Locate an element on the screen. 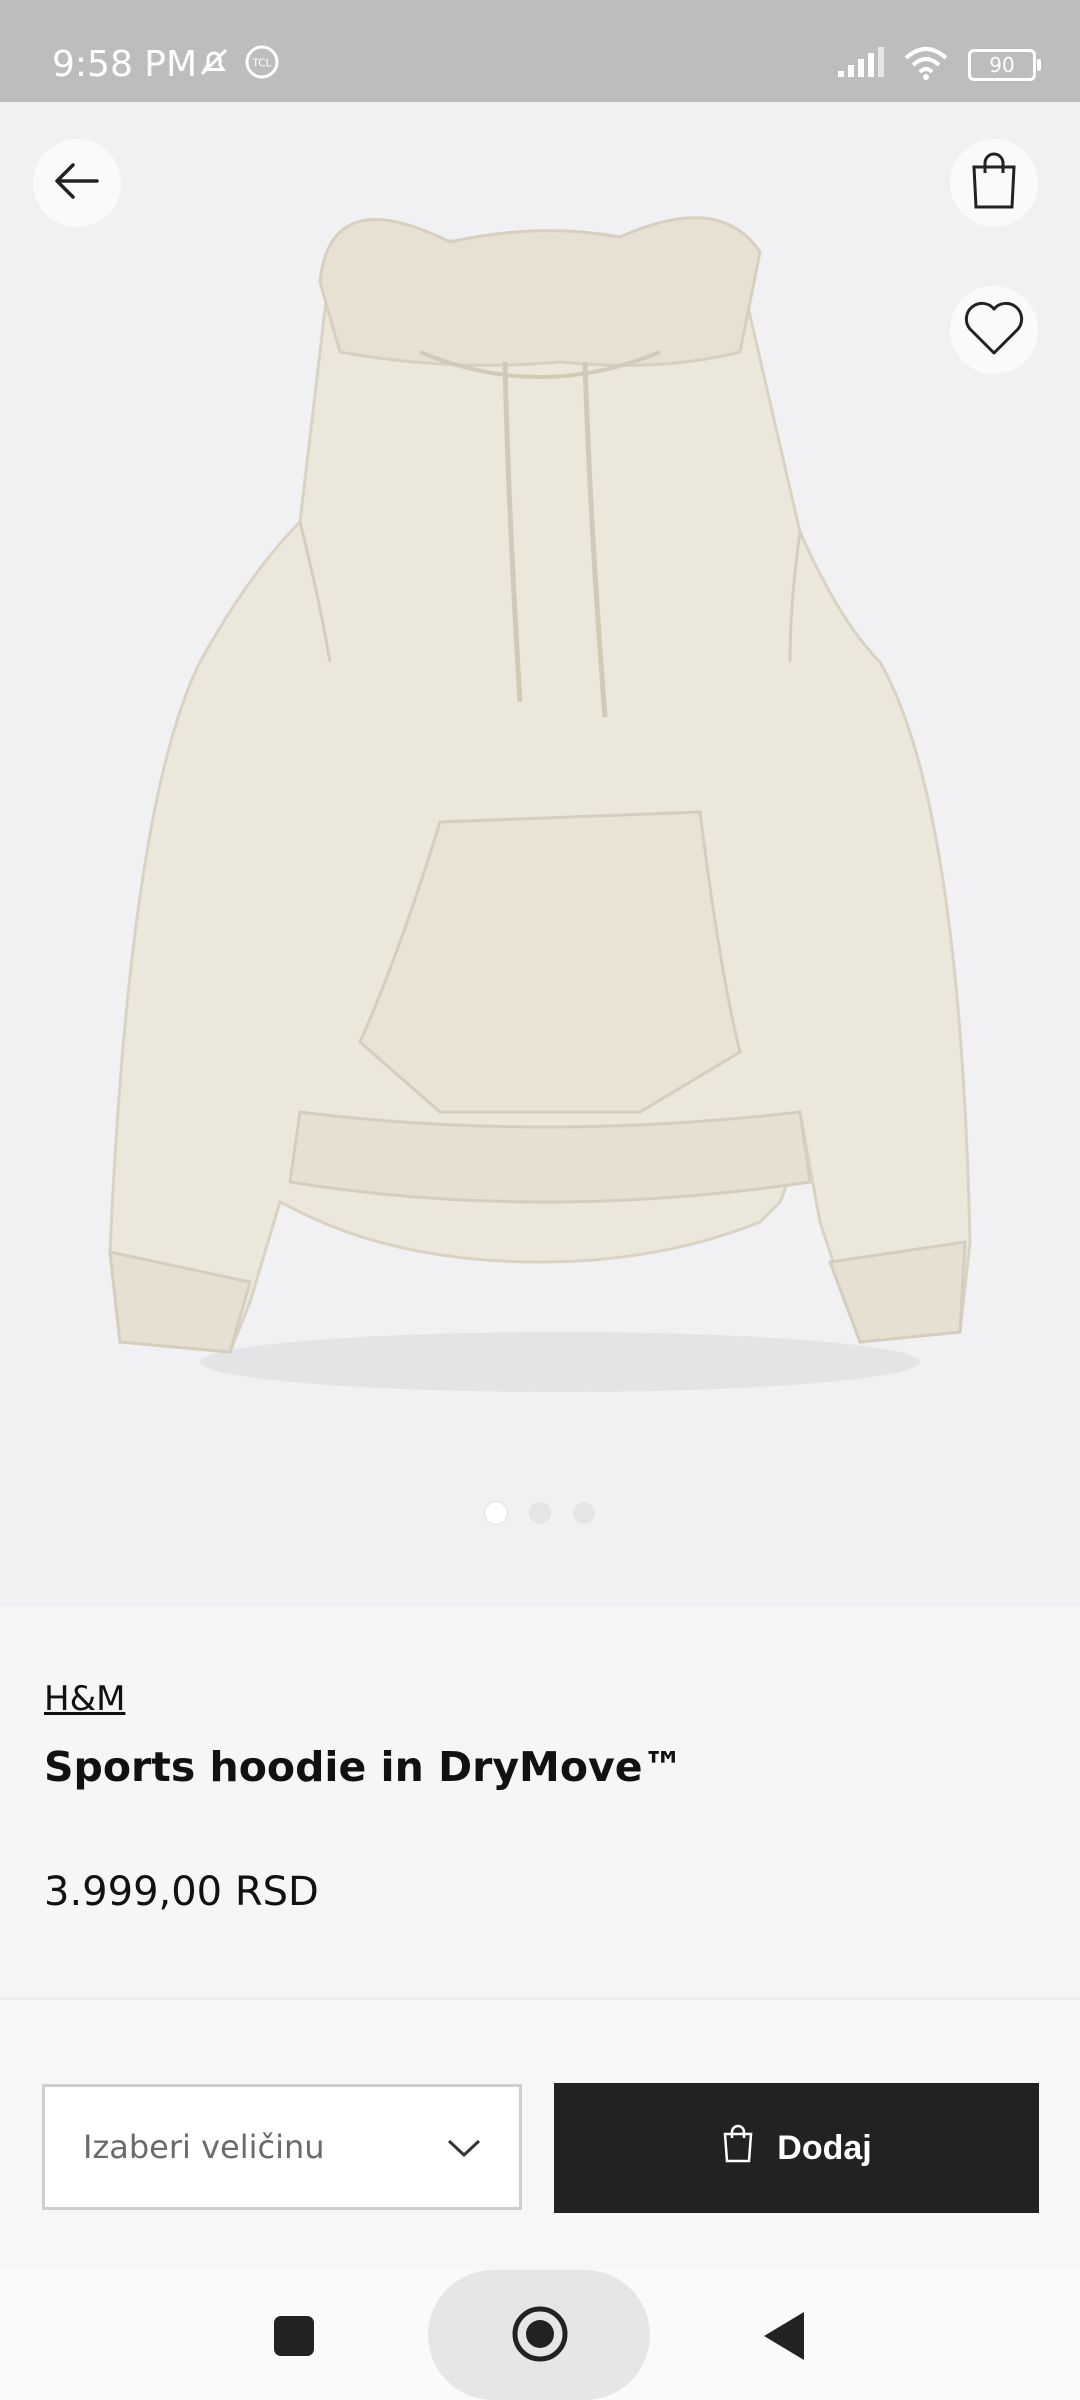 This screenshot has height=2400, width=1080. size-placeholder: Izaberi veličinu is located at coordinates (204, 2147).